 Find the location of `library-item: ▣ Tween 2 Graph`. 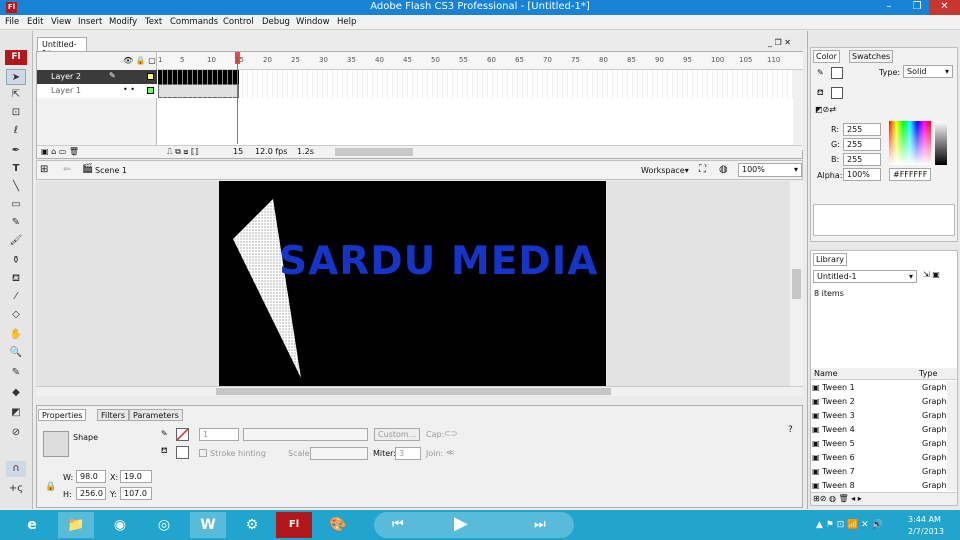

library-item: ▣ Tween 2 Graph is located at coordinates (880, 403).